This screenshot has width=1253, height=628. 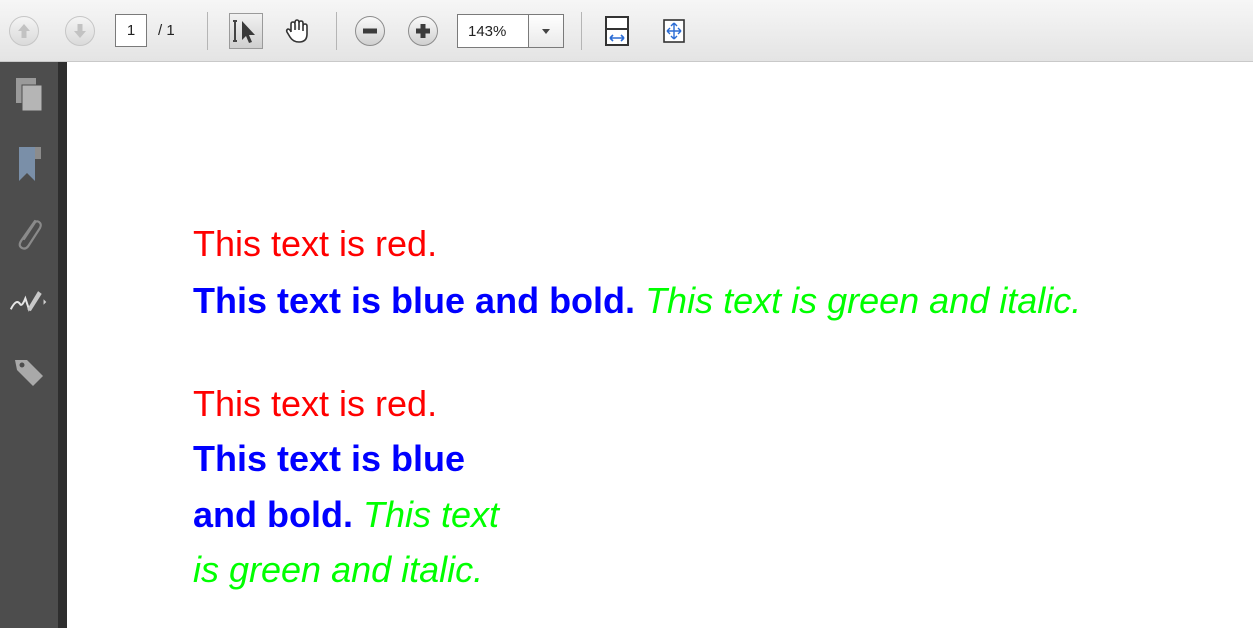 I want to click on zoom-in-button, so click(x=423, y=31).